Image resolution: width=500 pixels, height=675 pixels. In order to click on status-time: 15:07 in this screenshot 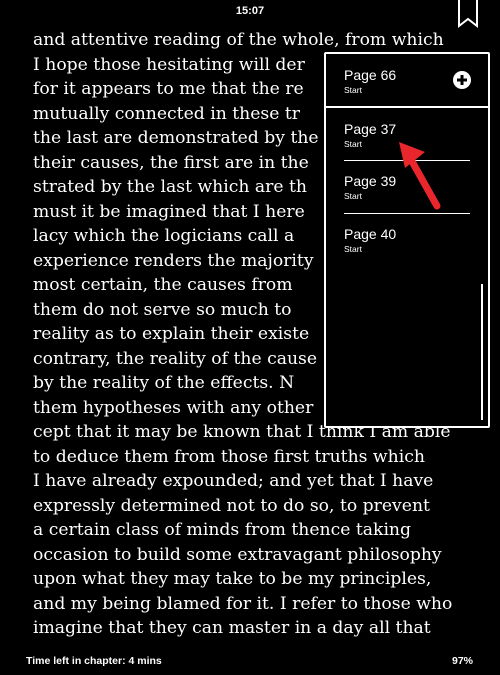, I will do `click(250, 11)`.